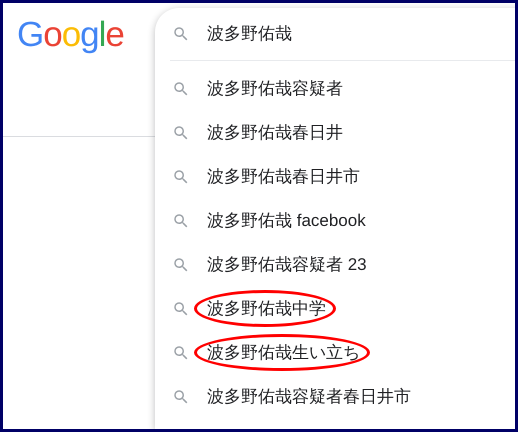 The width and height of the screenshot is (518, 432). What do you see at coordinates (283, 352) in the screenshot?
I see `suggestion-text: 波多野佑哉生い立ち` at bounding box center [283, 352].